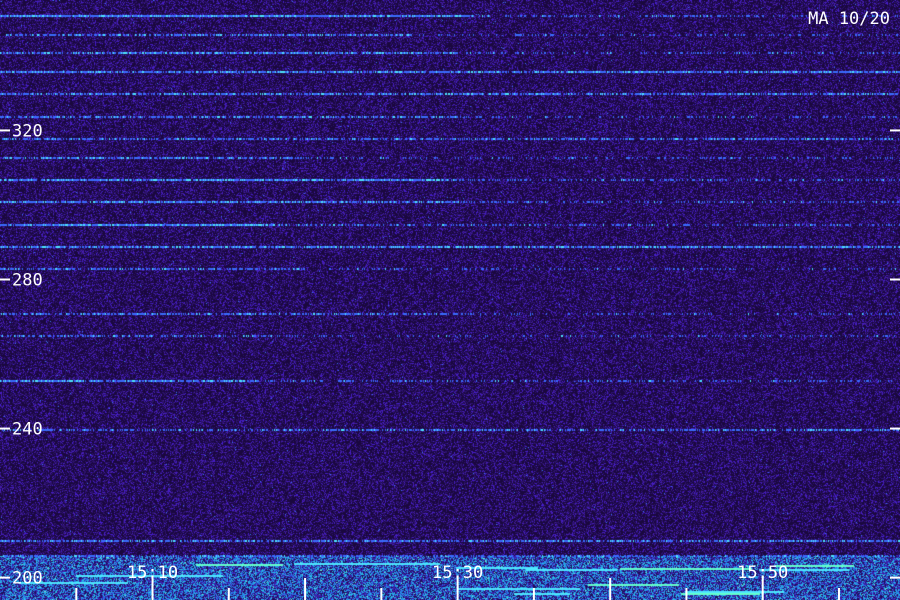  I want to click on station-label: MA 10/20, so click(849, 19).